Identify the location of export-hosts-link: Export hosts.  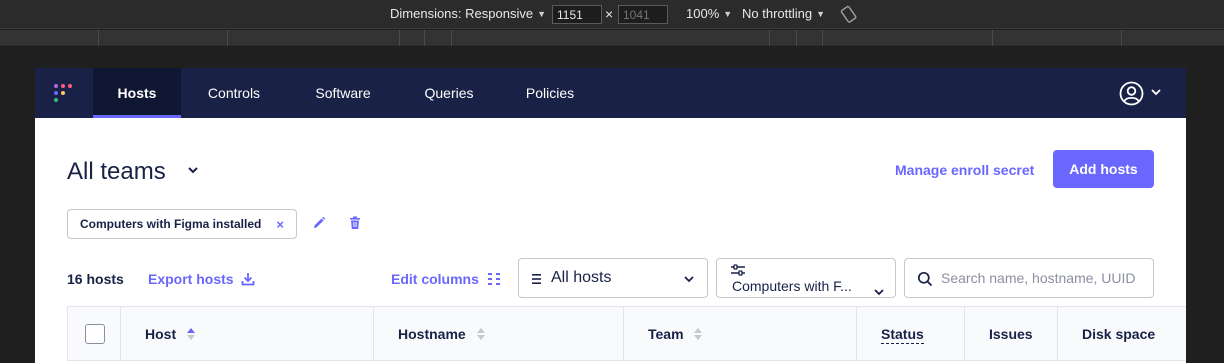
(191, 279).